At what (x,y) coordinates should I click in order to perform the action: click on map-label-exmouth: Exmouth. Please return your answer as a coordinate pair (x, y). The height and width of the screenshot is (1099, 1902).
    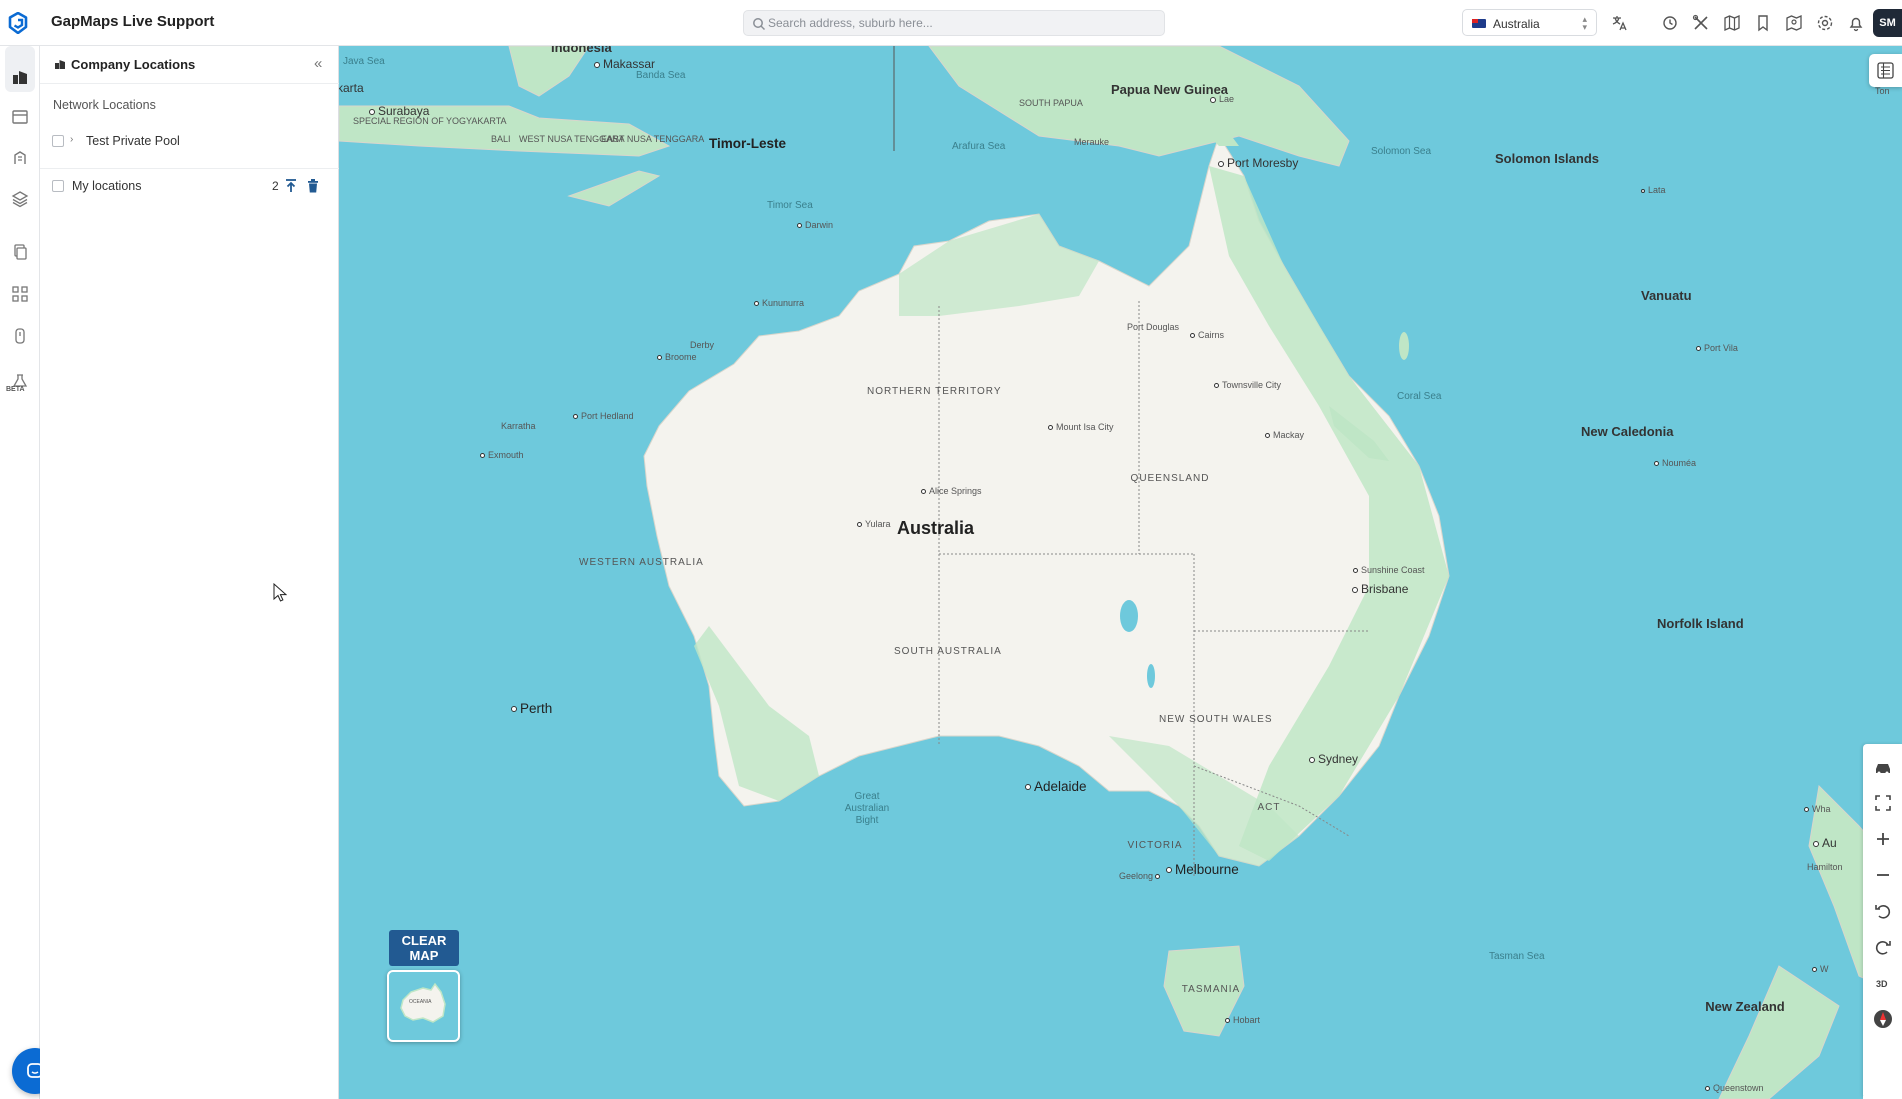
    Looking at the image, I should click on (502, 455).